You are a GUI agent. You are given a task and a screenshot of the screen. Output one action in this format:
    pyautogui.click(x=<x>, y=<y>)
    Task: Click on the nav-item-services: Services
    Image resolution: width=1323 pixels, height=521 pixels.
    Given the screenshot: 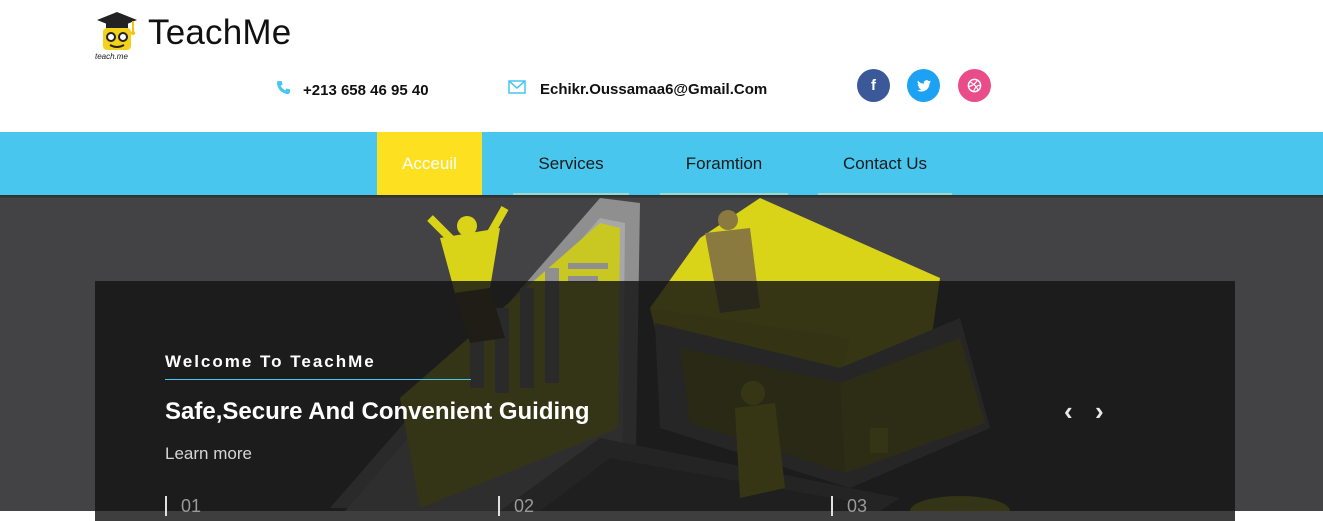 What is the action you would take?
    pyautogui.click(x=571, y=163)
    